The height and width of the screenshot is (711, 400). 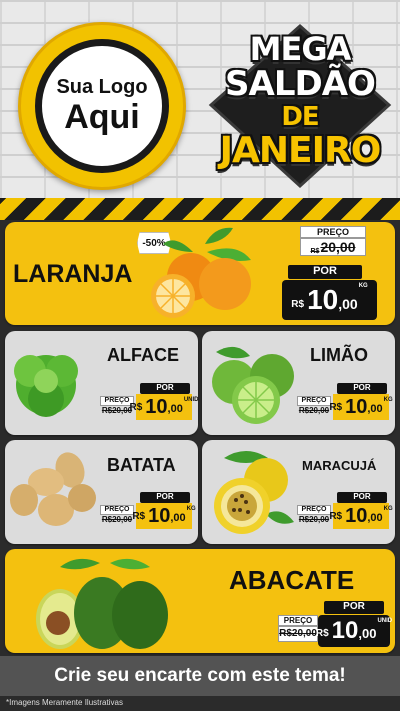 I want to click on logo-line-2: Aqui, so click(x=102, y=116).